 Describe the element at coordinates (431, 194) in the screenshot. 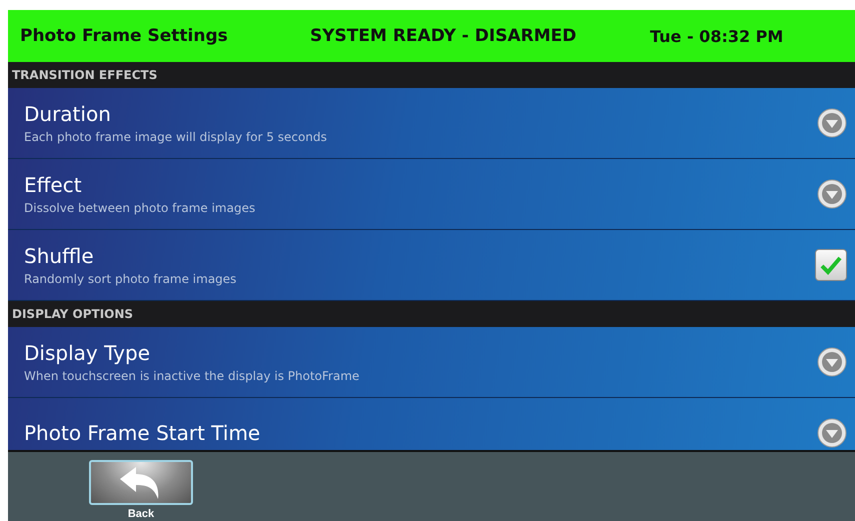

I see `setting-row: Effect Dissolve between photo frame images` at that location.